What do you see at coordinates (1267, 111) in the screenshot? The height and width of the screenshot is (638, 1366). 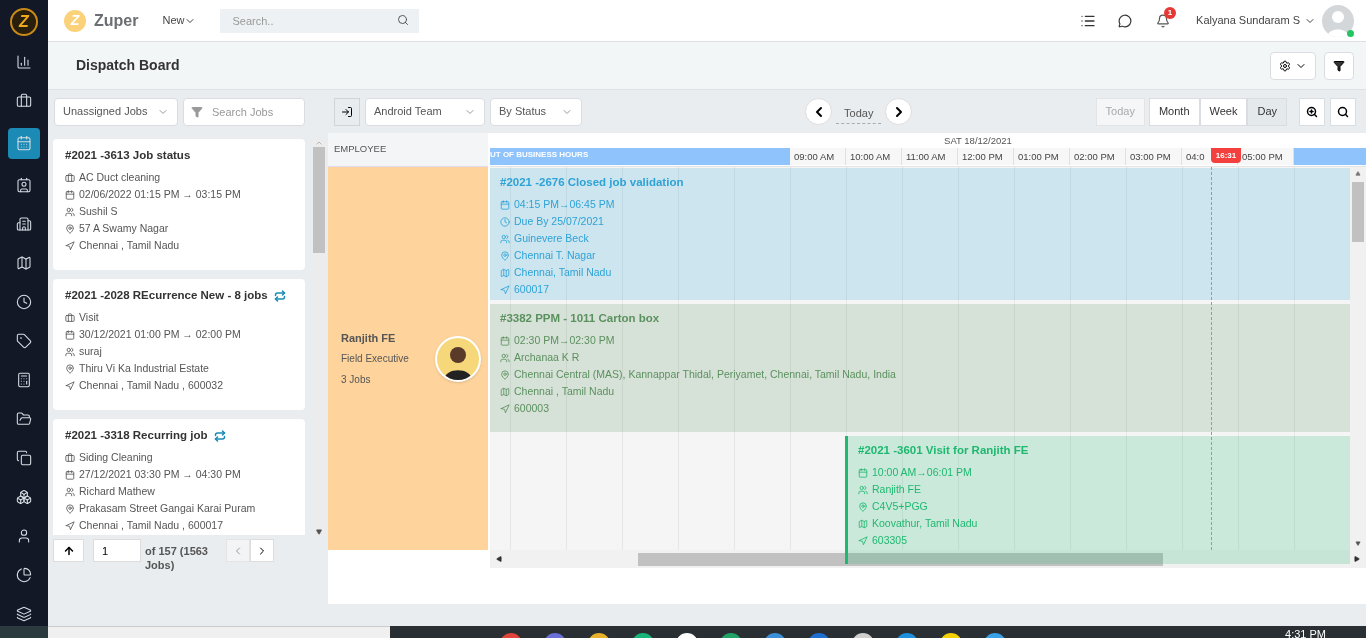 I see `view-tab: Day` at bounding box center [1267, 111].